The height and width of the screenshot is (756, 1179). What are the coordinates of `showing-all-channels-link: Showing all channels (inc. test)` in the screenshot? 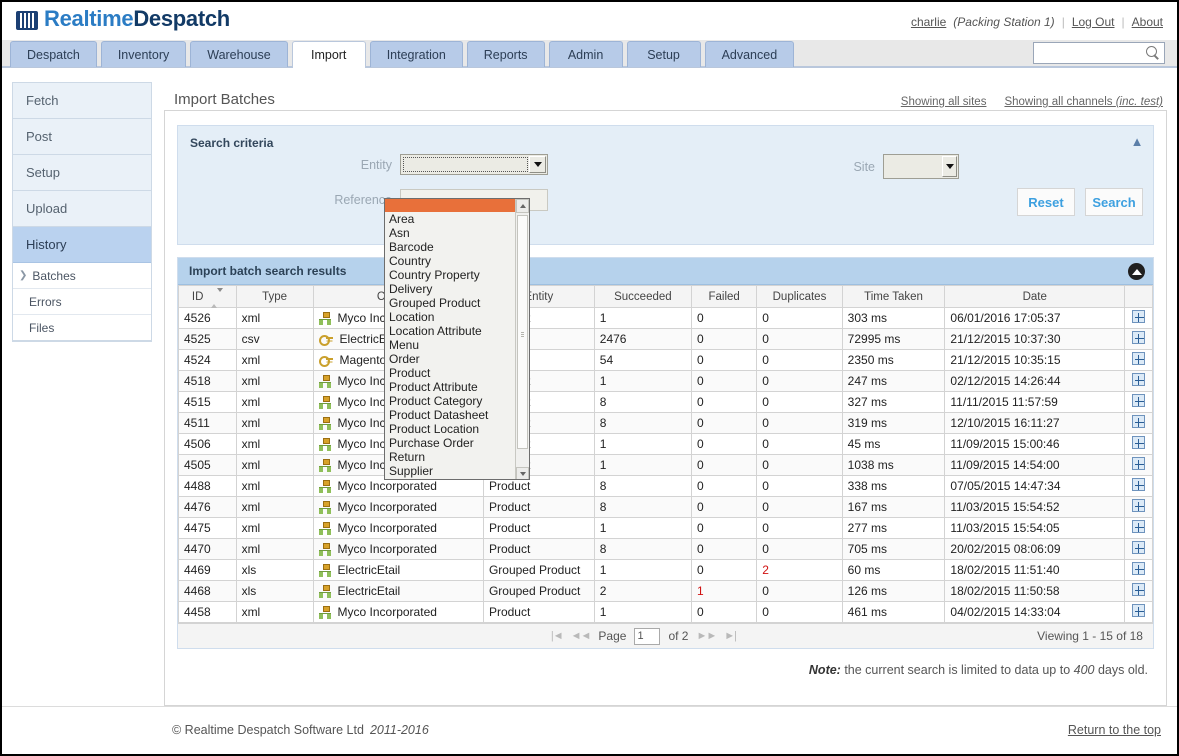 It's located at (1083, 102).